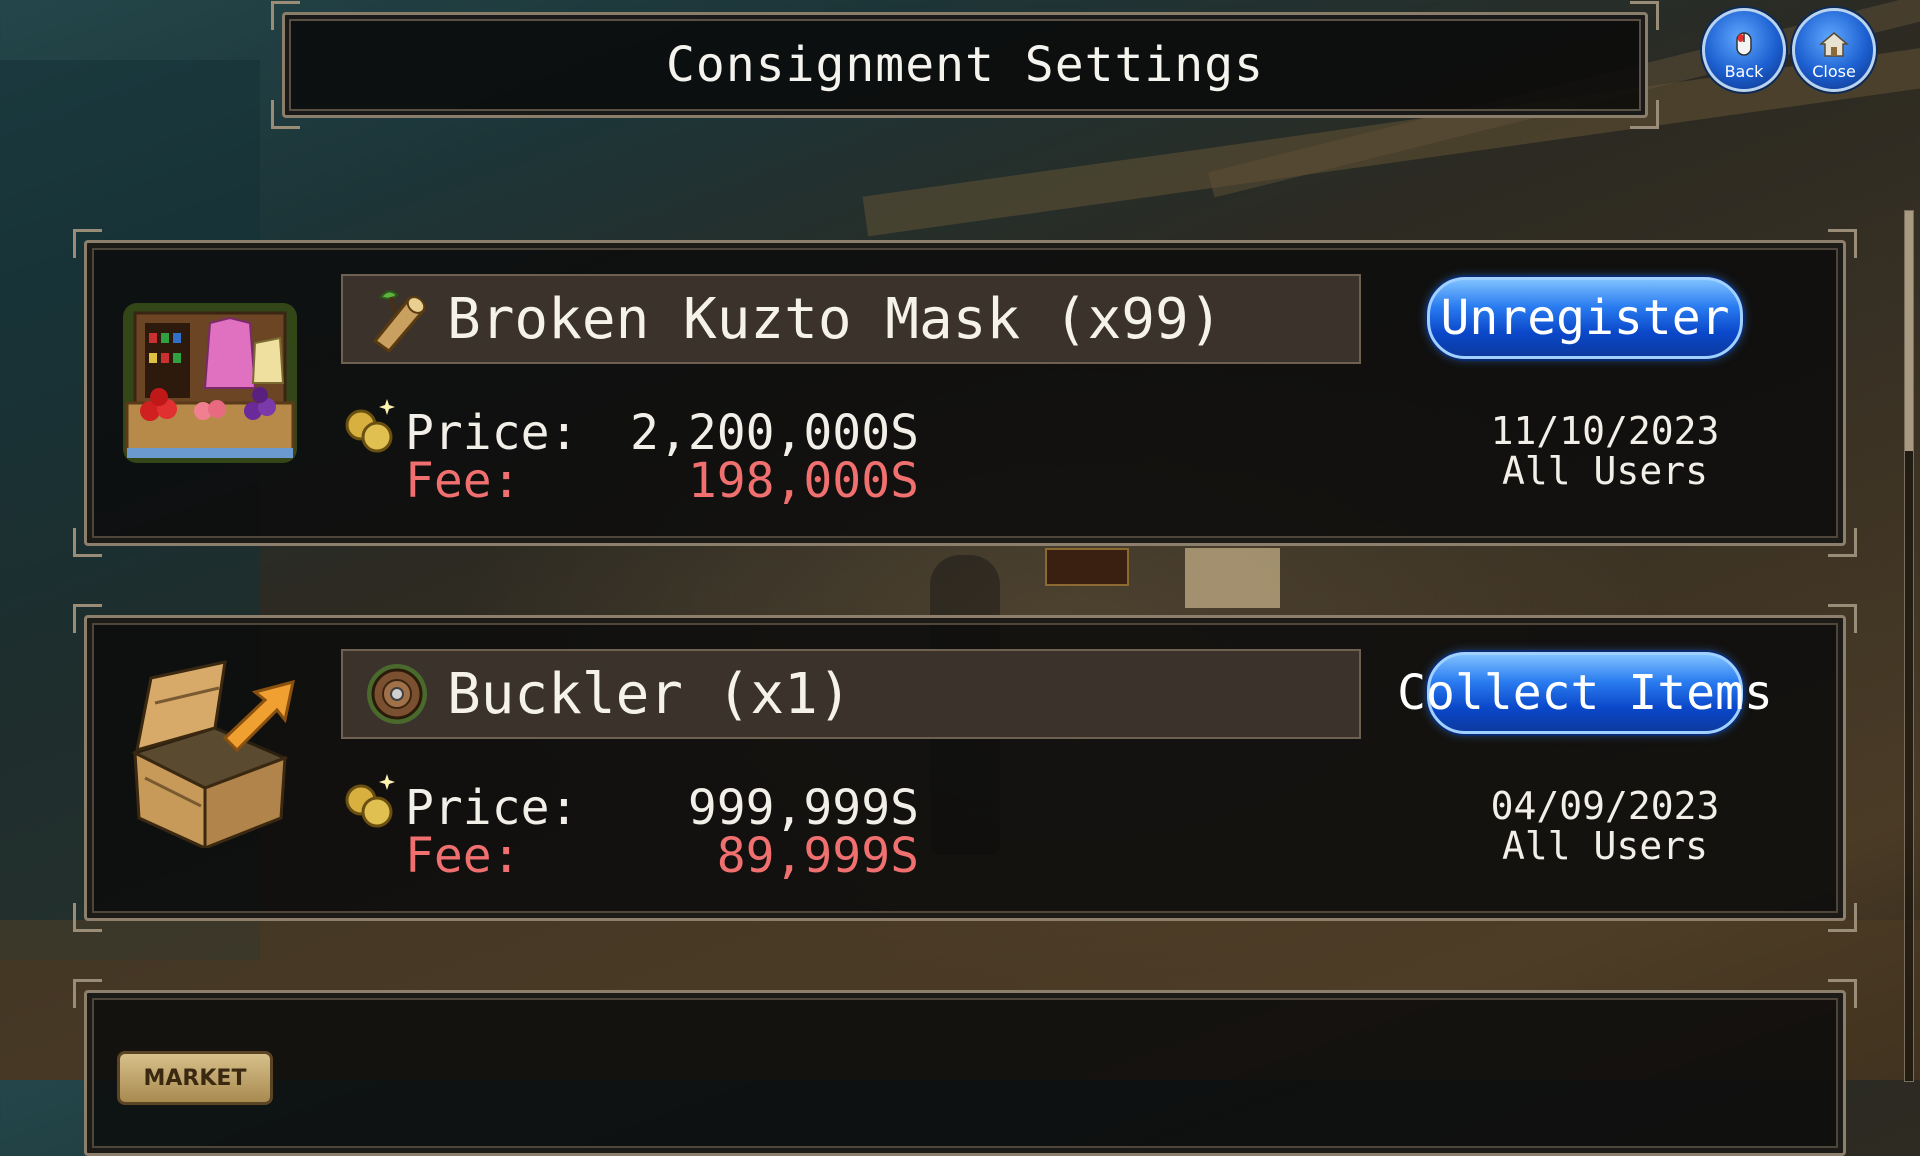 Image resolution: width=1920 pixels, height=1156 pixels. What do you see at coordinates (210, 754) in the screenshot?
I see `crate-arrow-icon` at bounding box center [210, 754].